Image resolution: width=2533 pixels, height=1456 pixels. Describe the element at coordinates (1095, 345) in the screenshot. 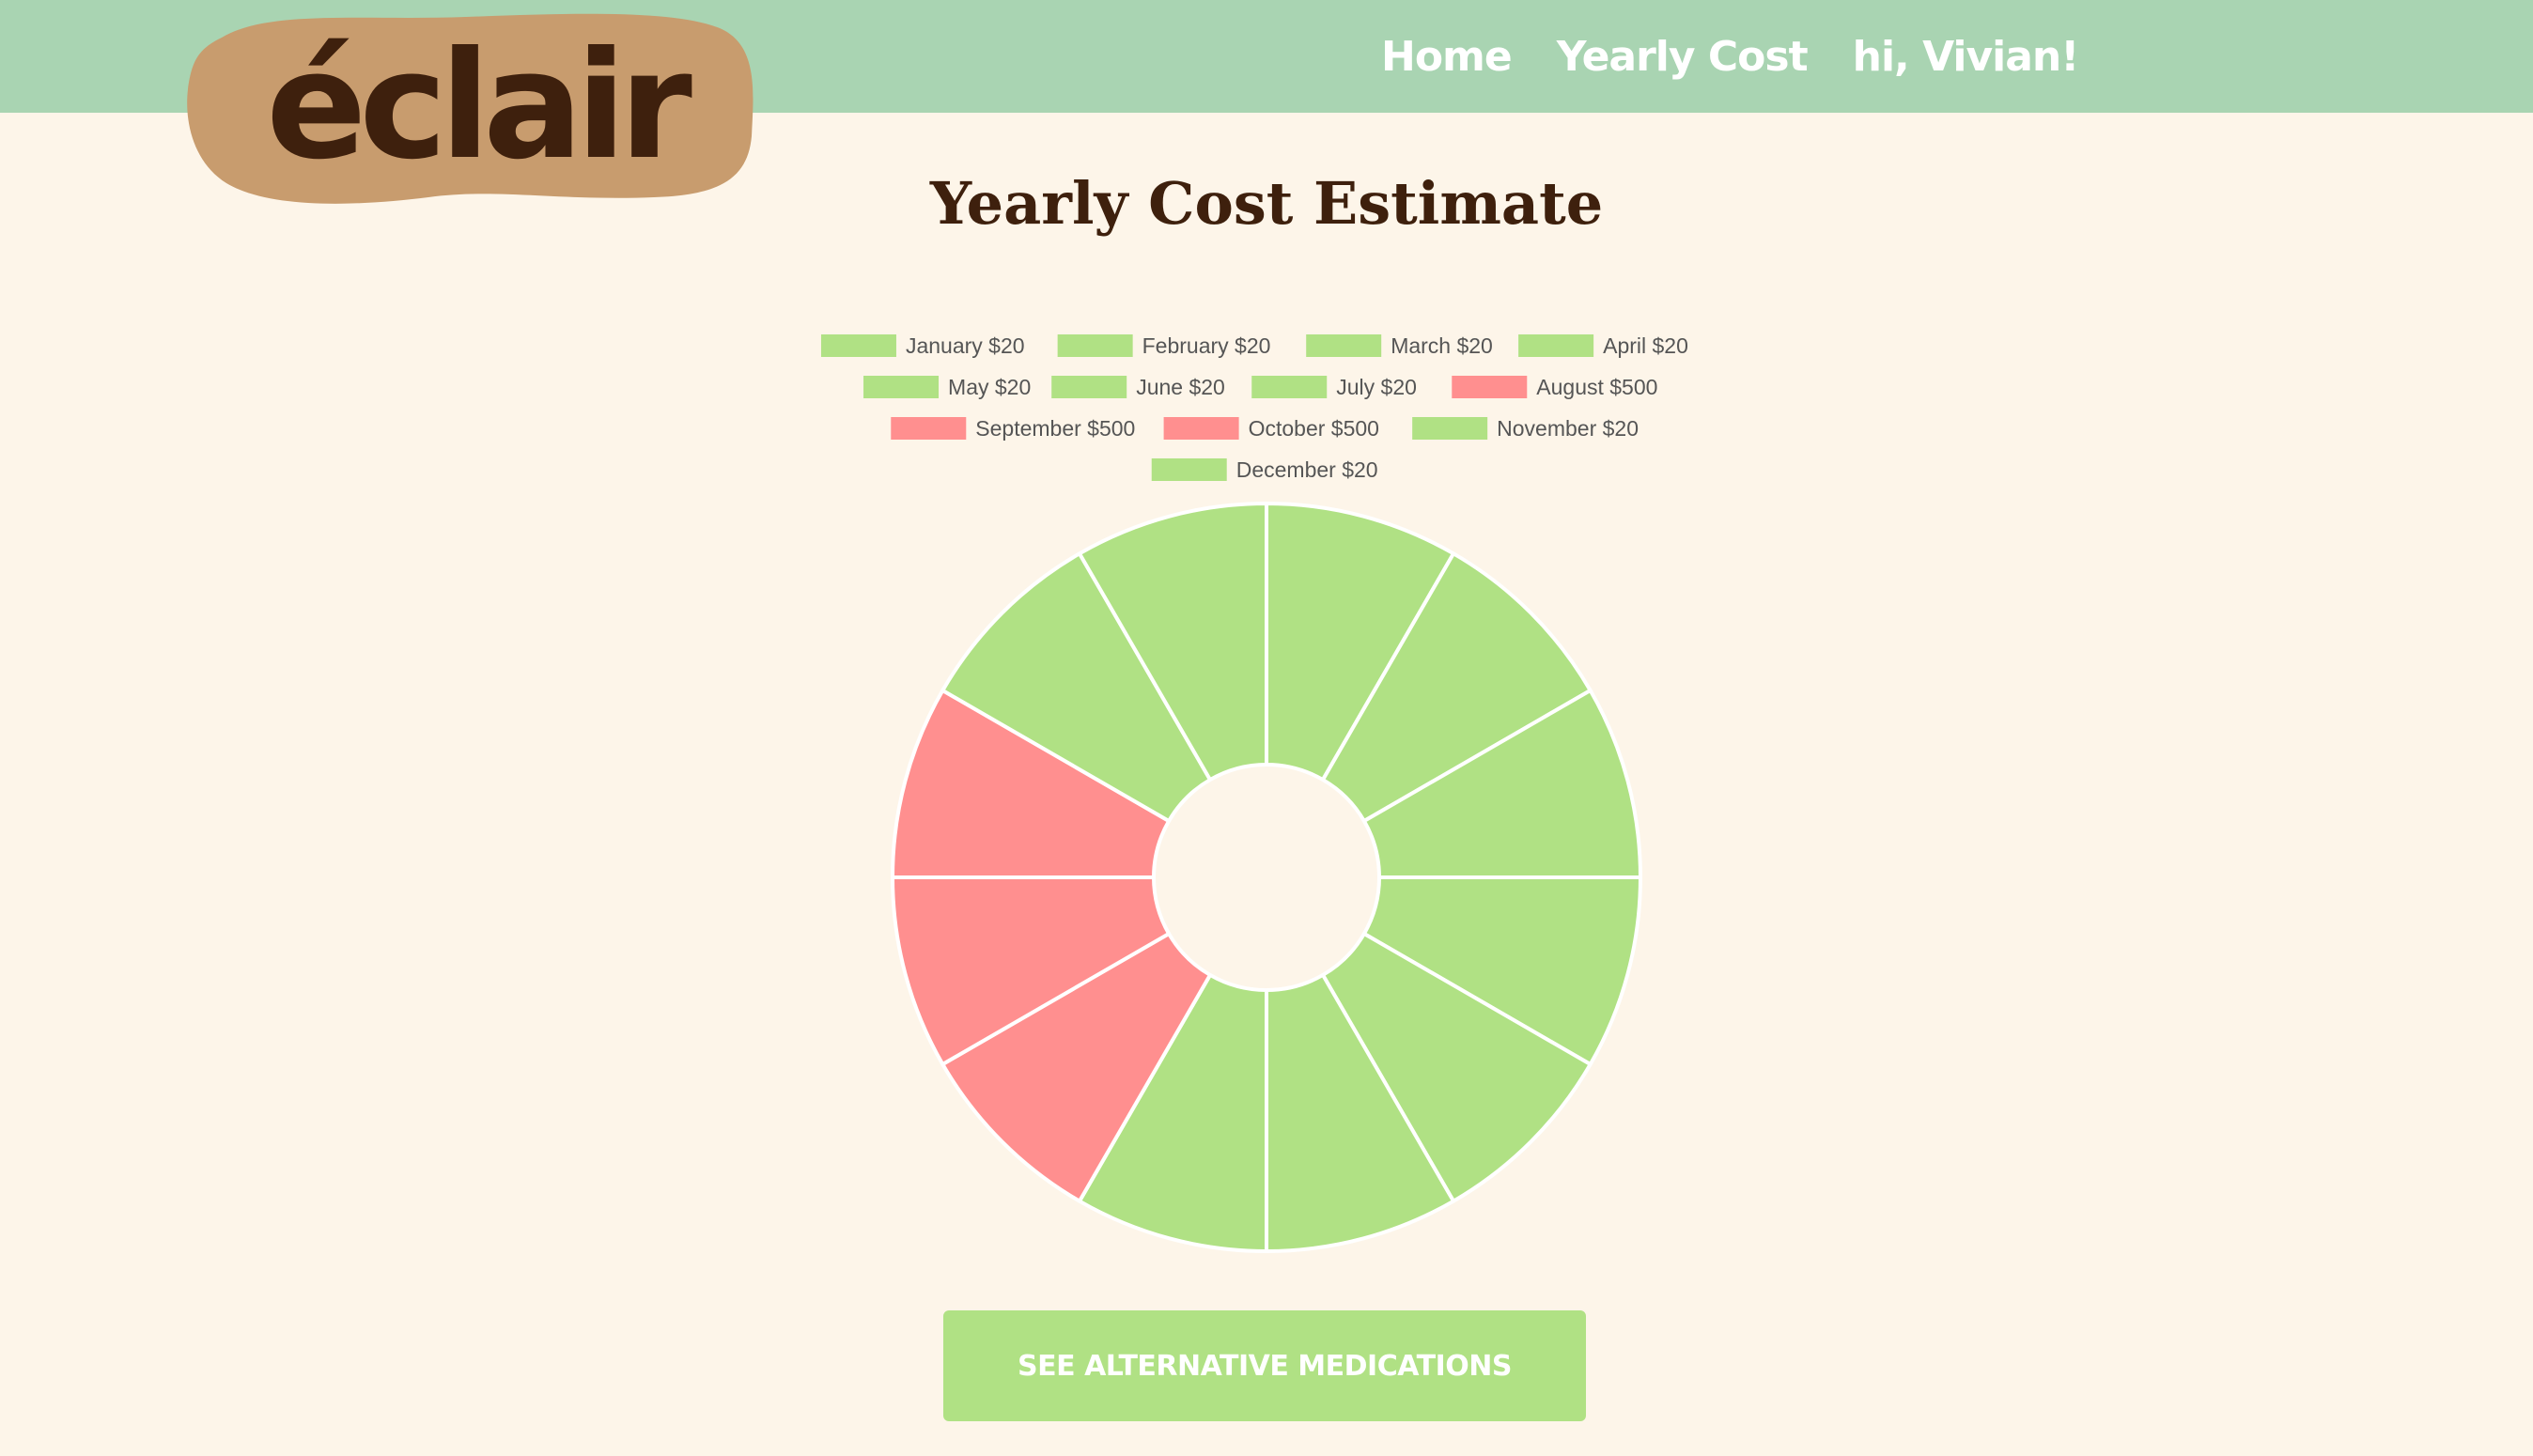

I see `legend-swatch-february` at that location.